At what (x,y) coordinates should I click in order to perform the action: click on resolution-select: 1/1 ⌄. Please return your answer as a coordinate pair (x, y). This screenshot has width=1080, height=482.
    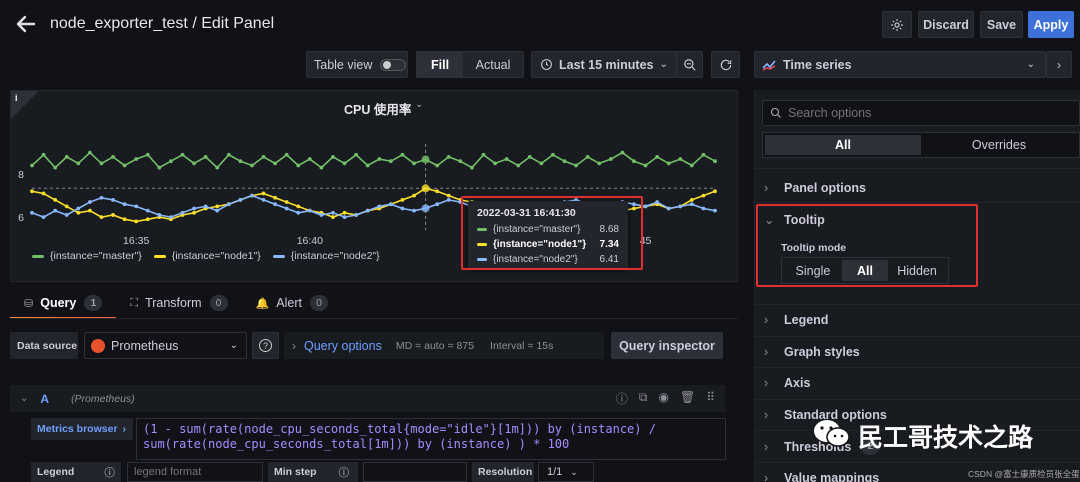
    Looking at the image, I should click on (566, 472).